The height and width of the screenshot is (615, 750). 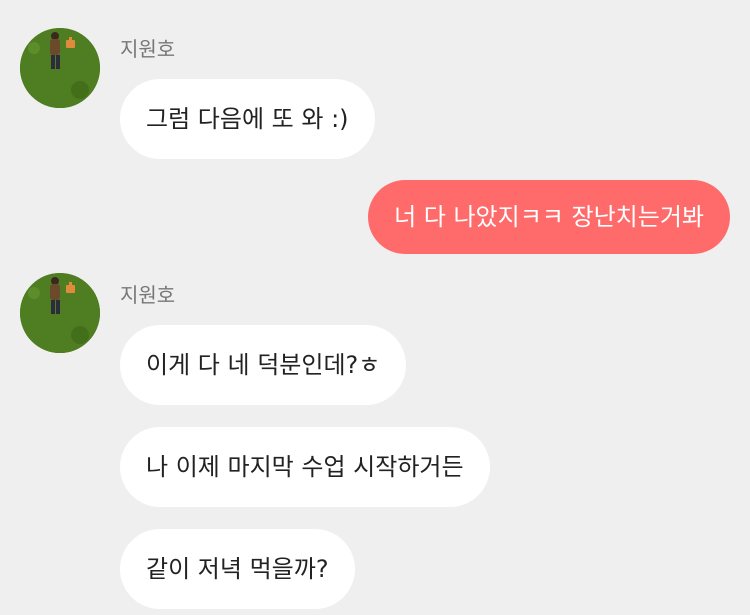 I want to click on message-text: 너 다 나았지ㅋㅋ 장난치는거봐, so click(x=549, y=217).